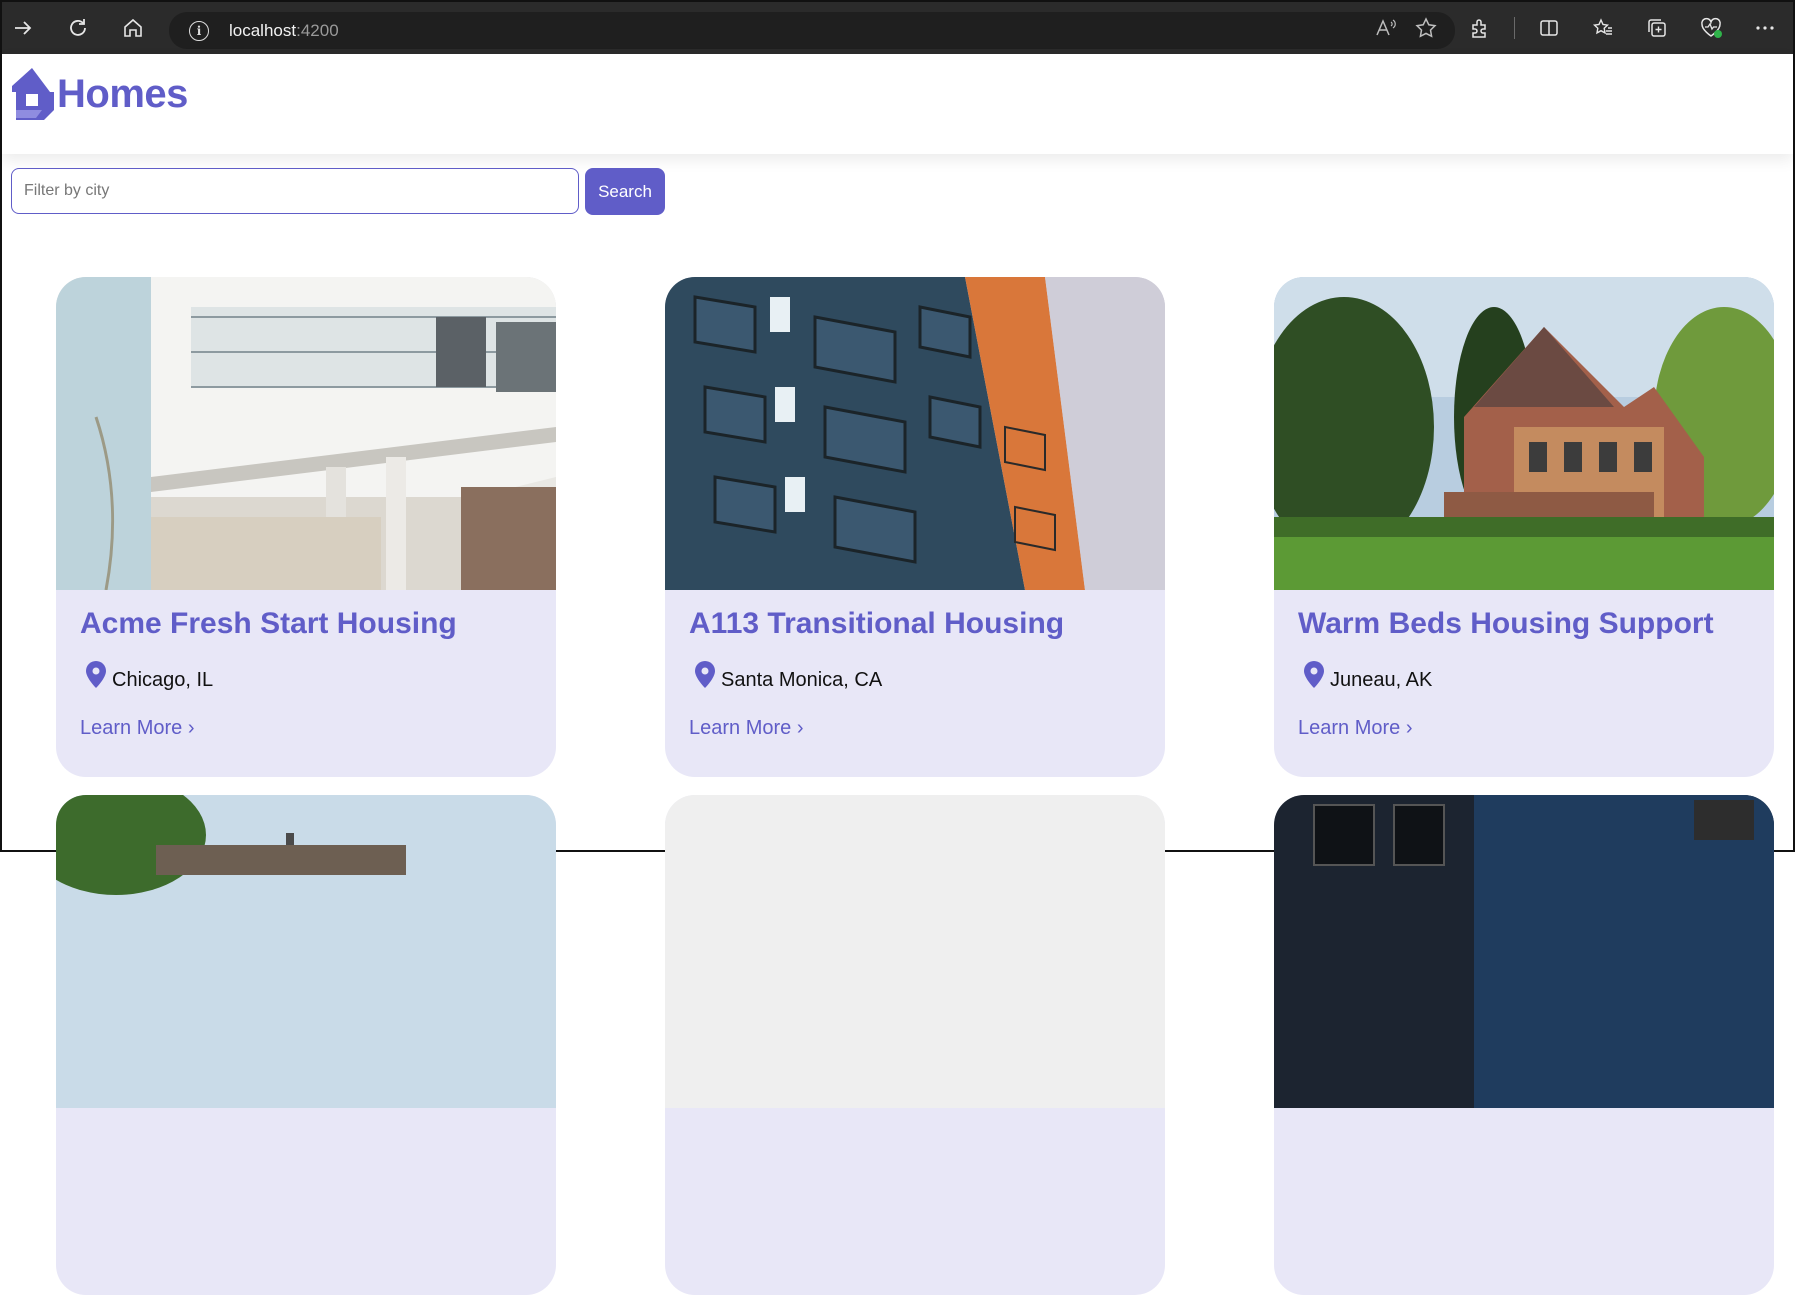 The width and height of the screenshot is (1795, 1295). I want to click on listing-location: Santa Monica, CA, so click(788, 674).